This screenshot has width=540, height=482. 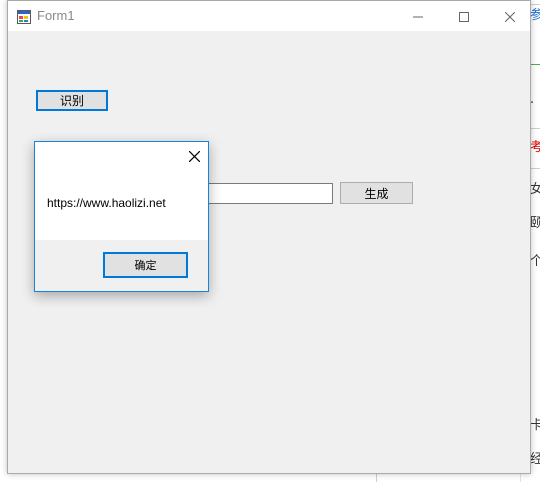 I want to click on message-box-close-button, so click(x=194, y=156).